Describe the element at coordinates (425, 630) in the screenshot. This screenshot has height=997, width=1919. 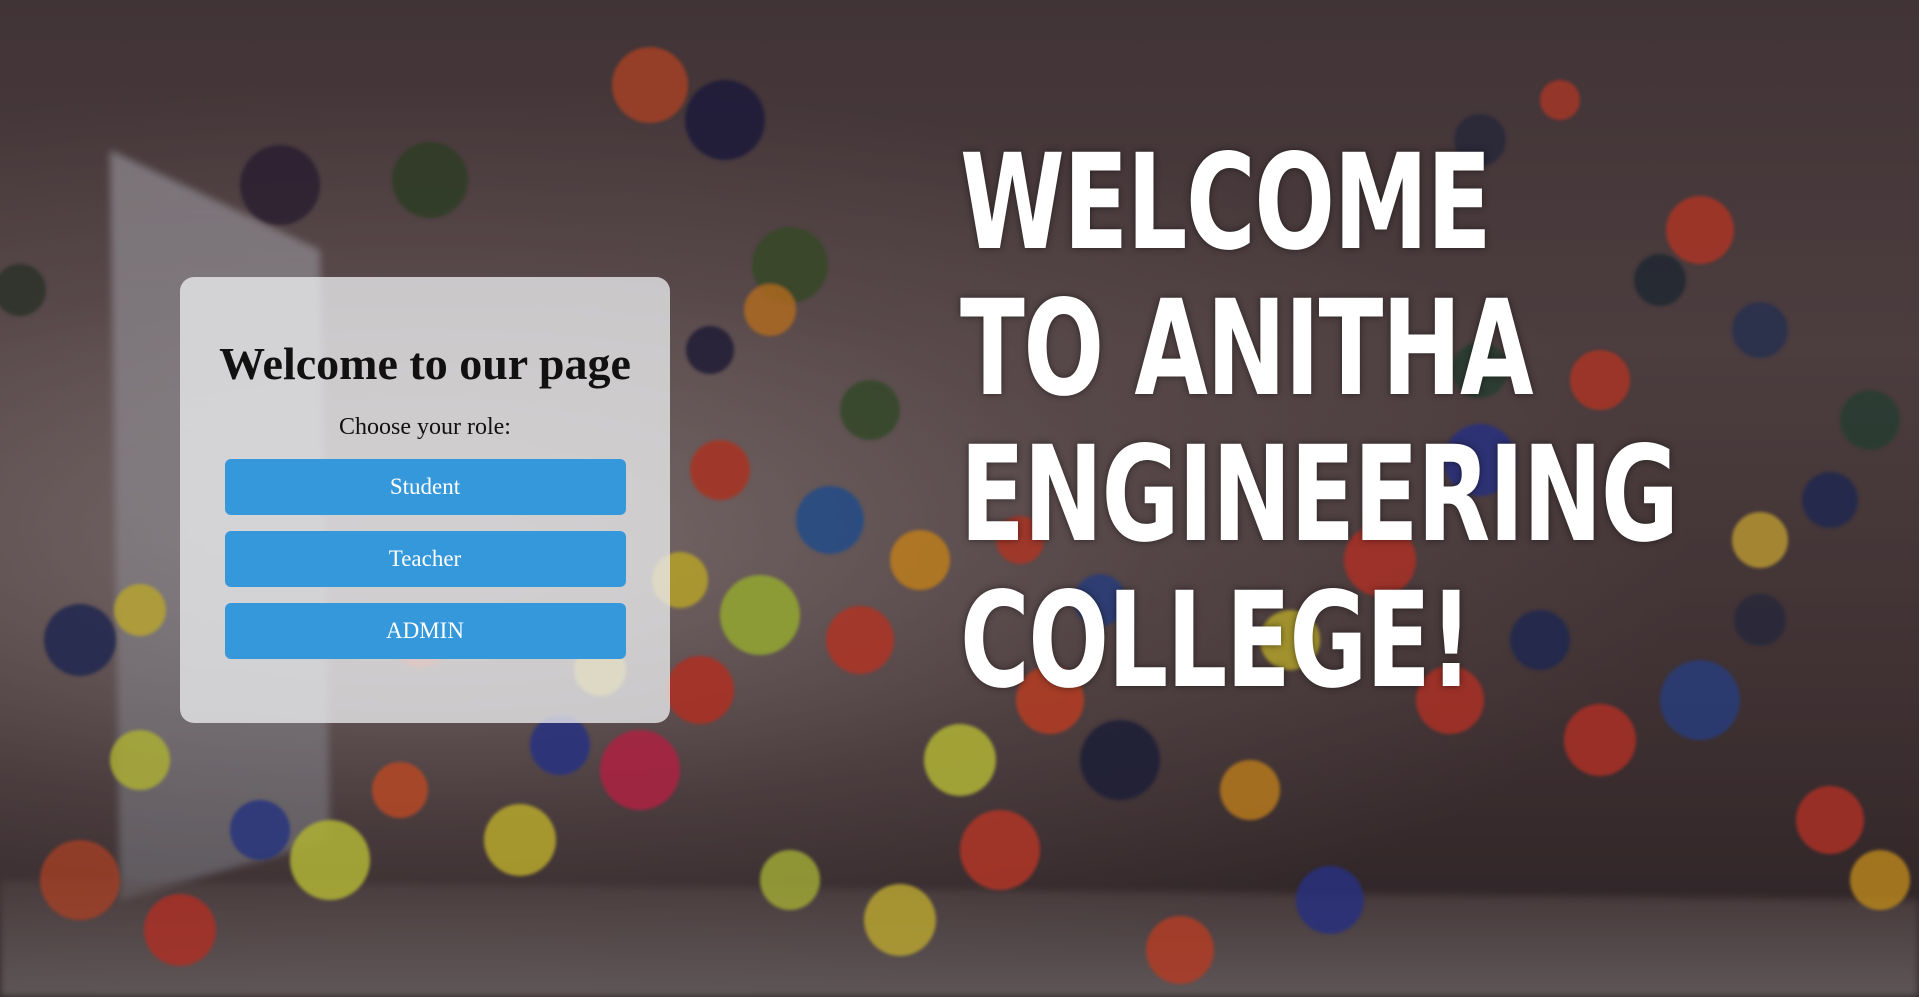
I see `admin-button: ADMIN` at that location.